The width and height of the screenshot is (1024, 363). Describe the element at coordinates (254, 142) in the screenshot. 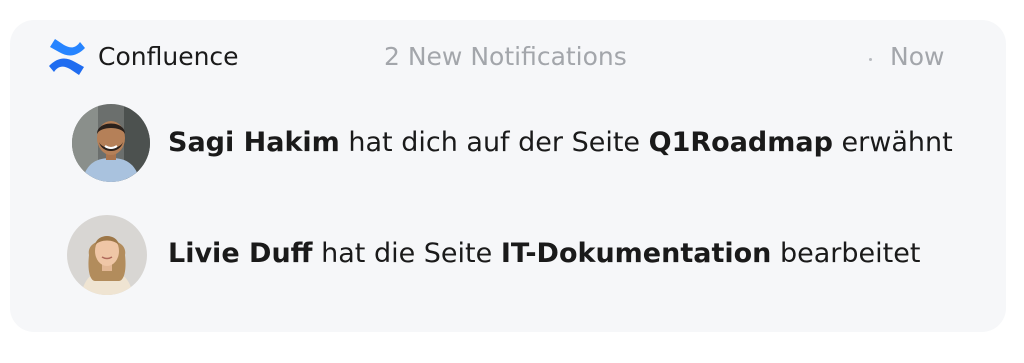

I see `actor-name: Sagi Hakim` at that location.